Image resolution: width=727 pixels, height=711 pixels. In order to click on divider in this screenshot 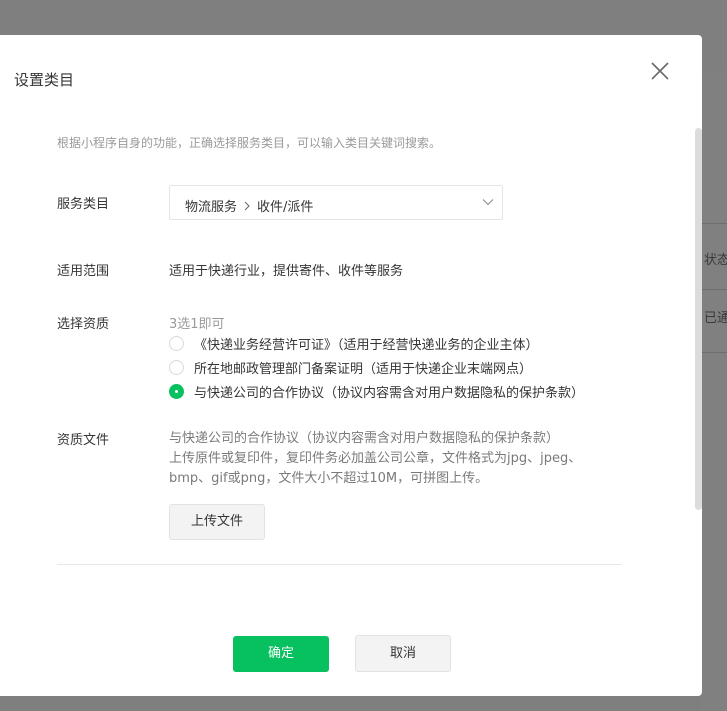, I will do `click(339, 564)`.